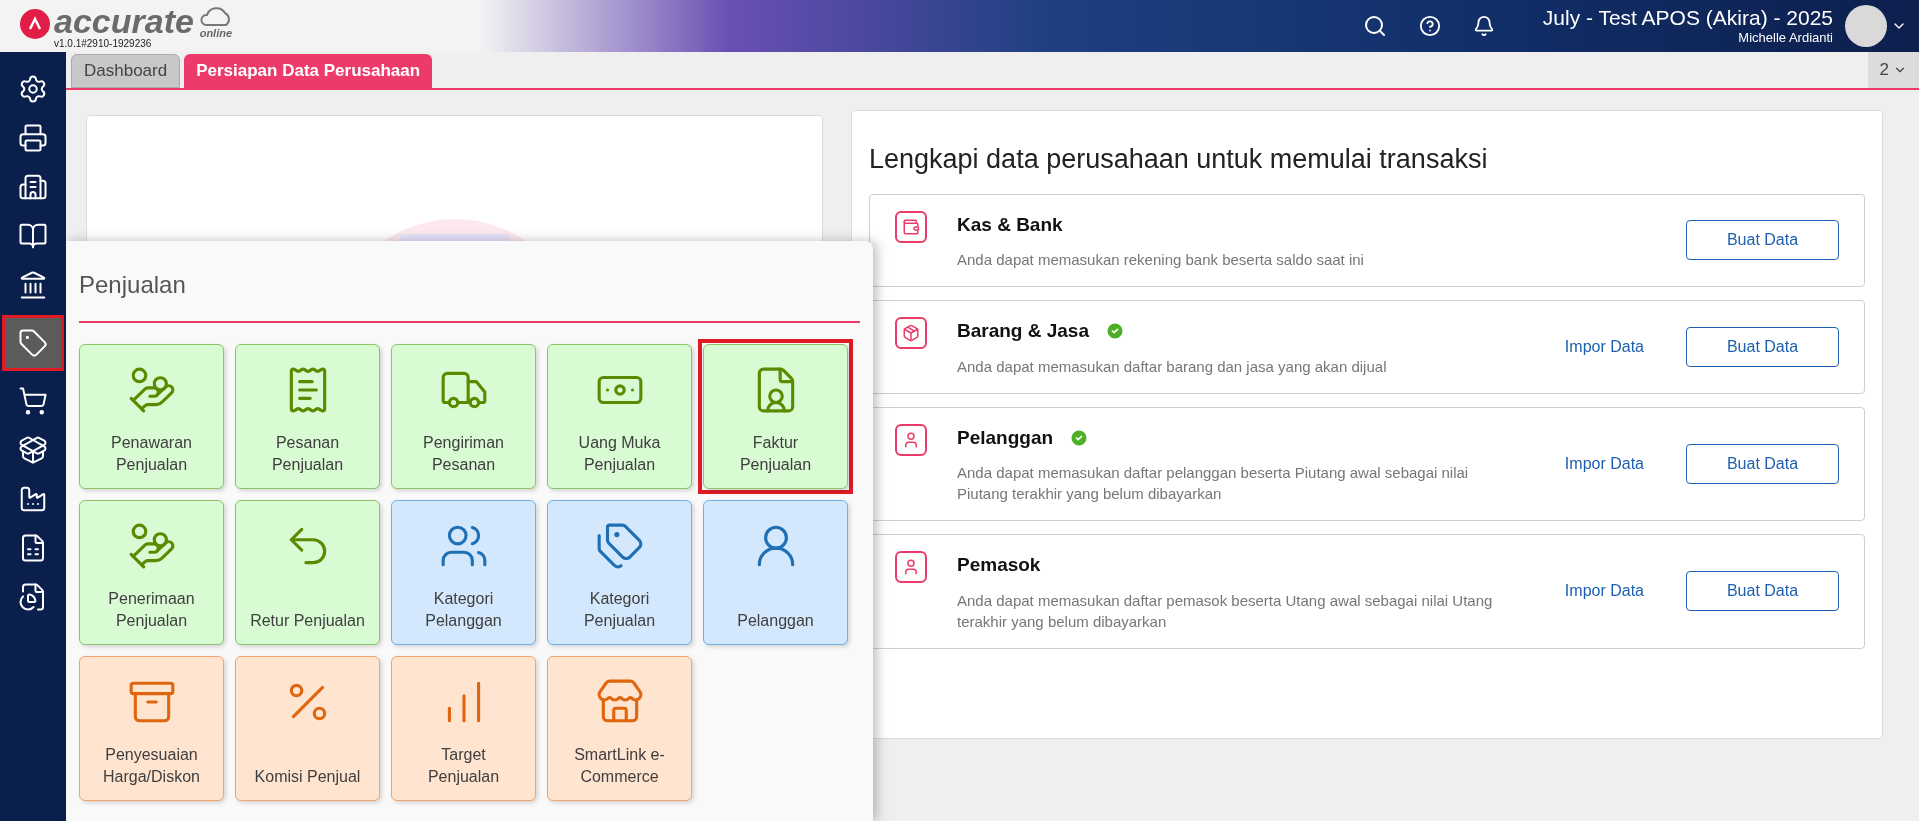 This screenshot has height=821, width=1919. I want to click on setup-item-description: Anda dapat memasukan daftar pelanggan beserta Piutang awal sebagai nilai Piutang terakhir yang belum dibayarkan, so click(1213, 483).